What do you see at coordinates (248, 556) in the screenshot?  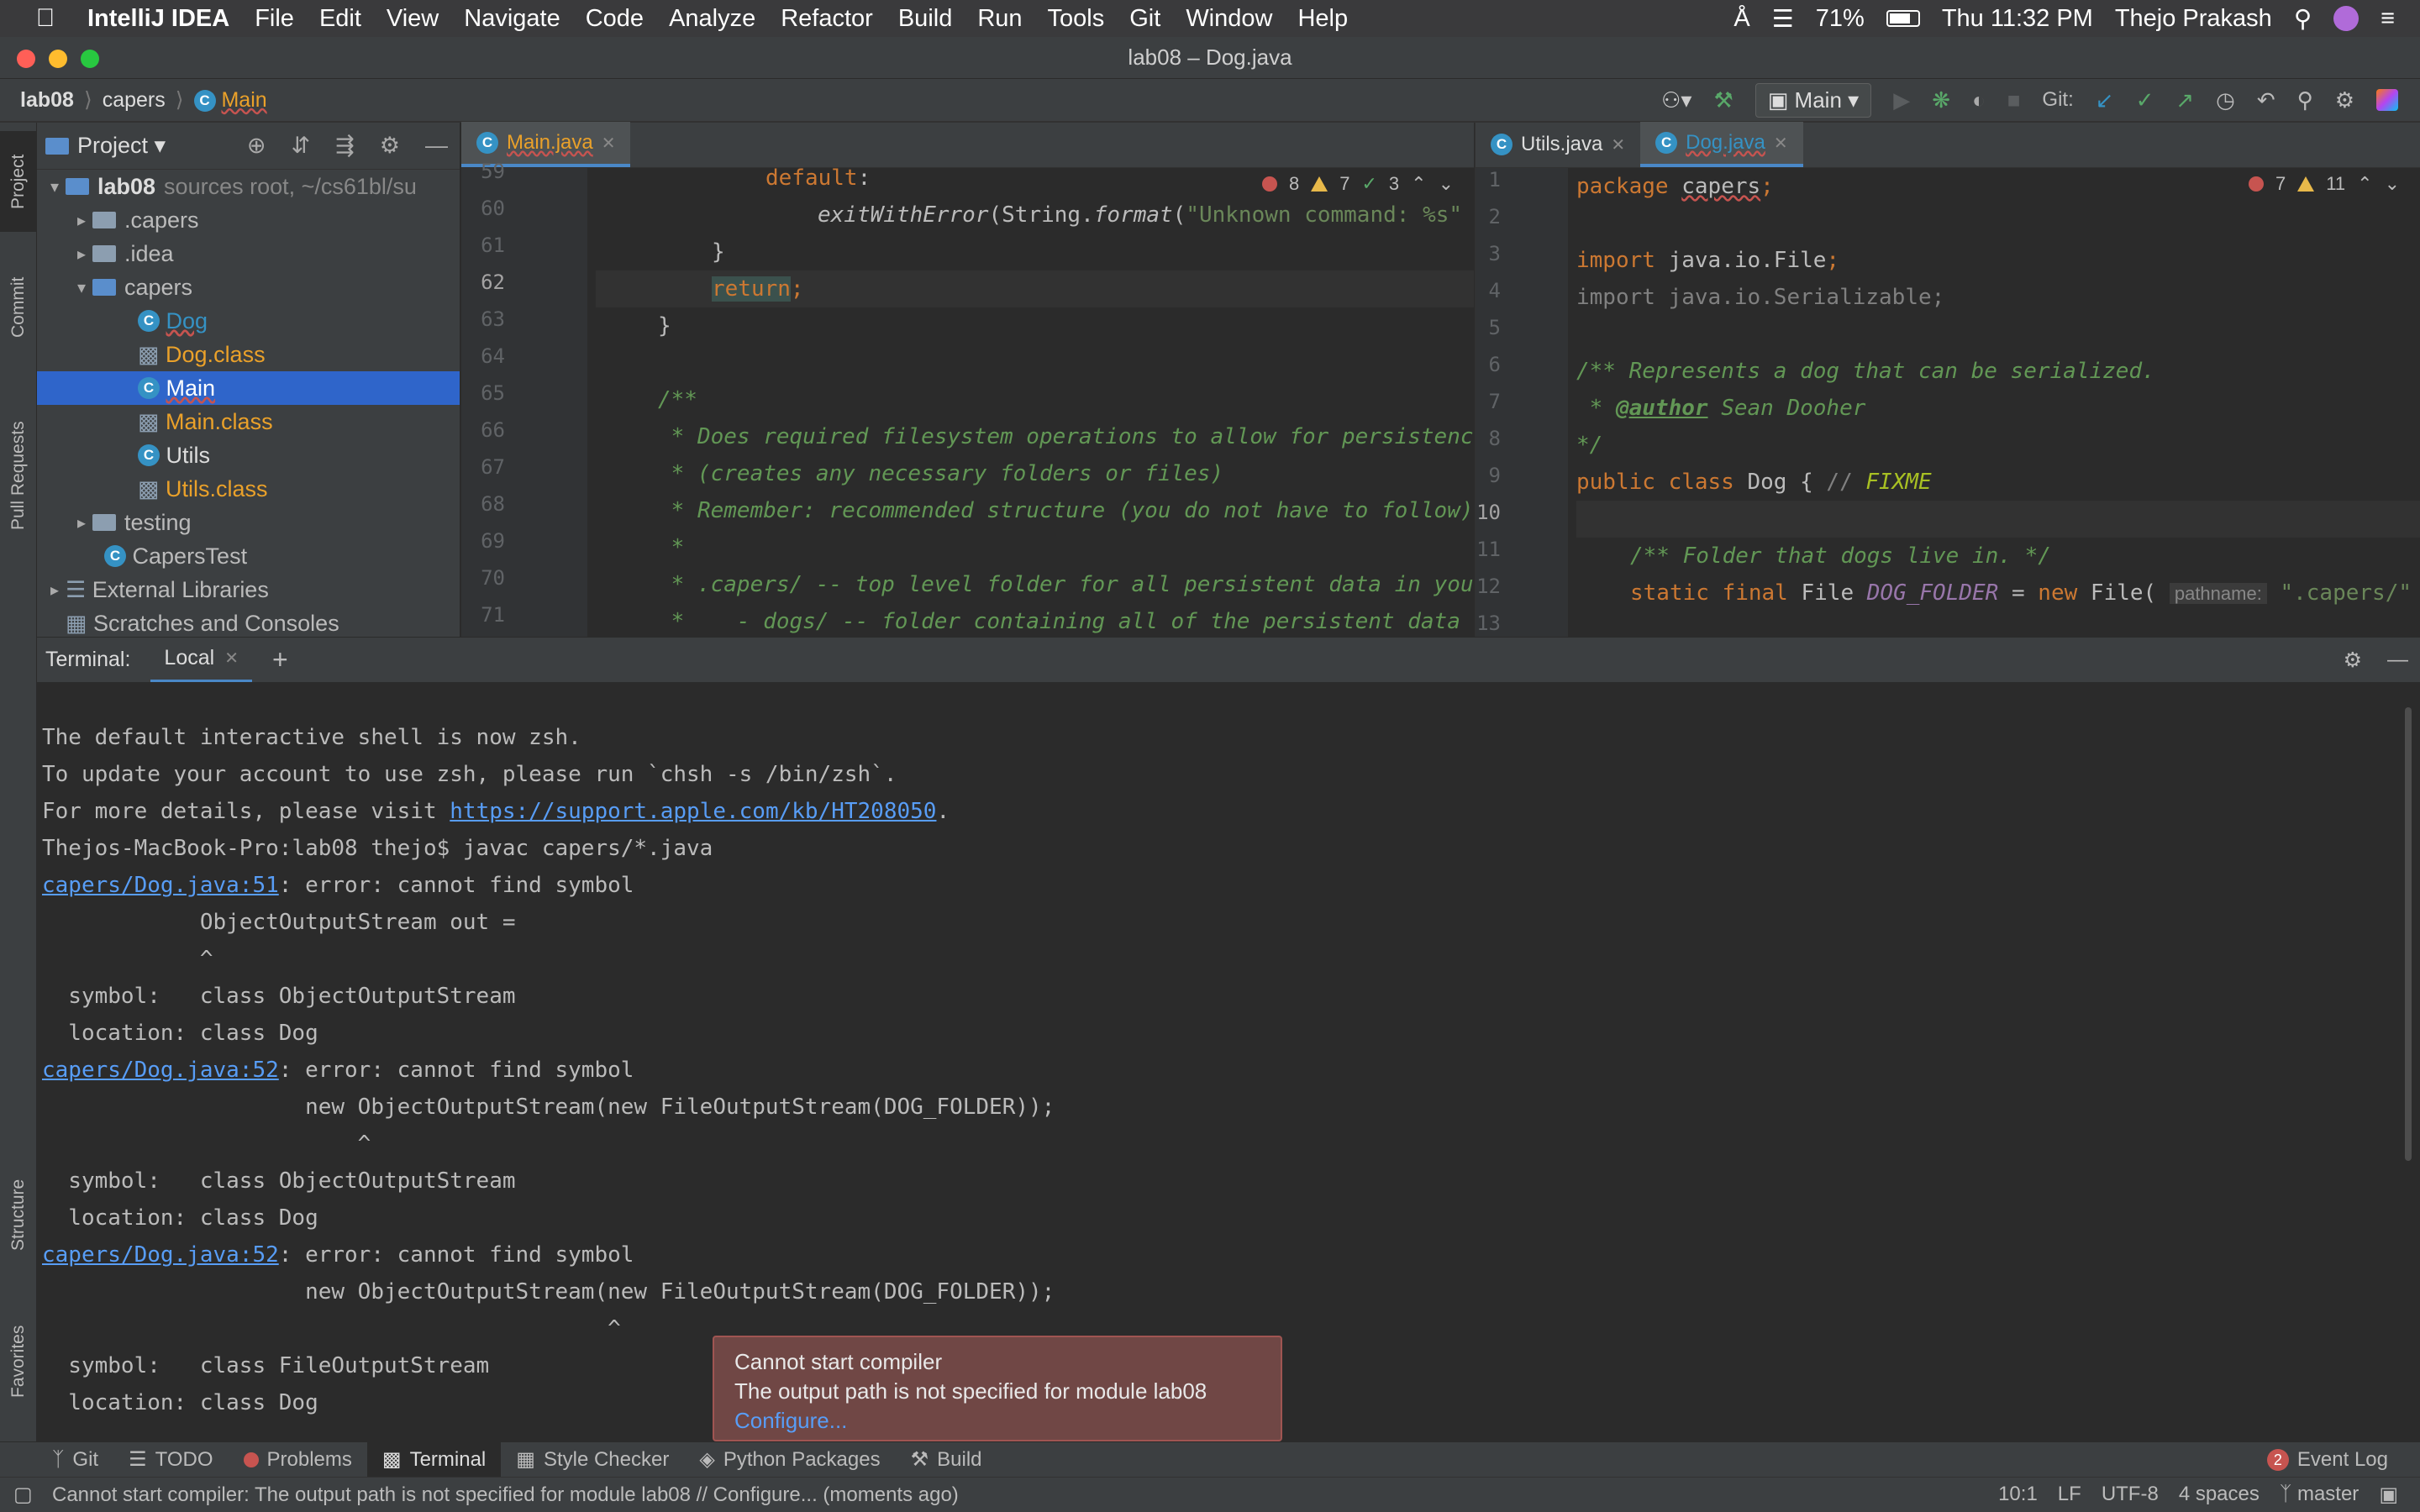 I see `tree-item: C CapersTest` at bounding box center [248, 556].